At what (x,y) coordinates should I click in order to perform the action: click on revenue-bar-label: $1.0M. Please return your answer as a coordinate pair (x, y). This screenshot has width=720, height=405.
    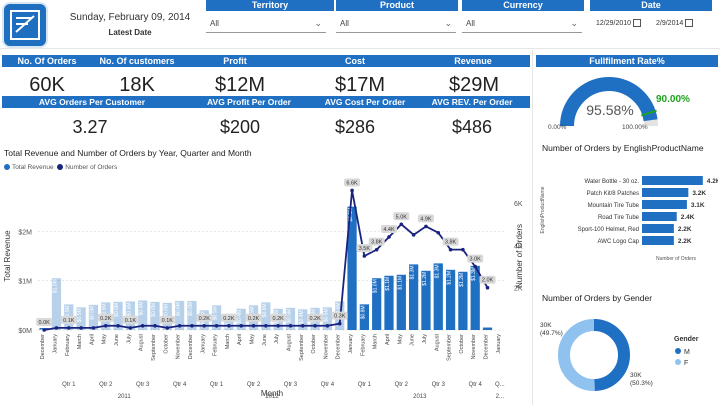
    Looking at the image, I should click on (55, 286).